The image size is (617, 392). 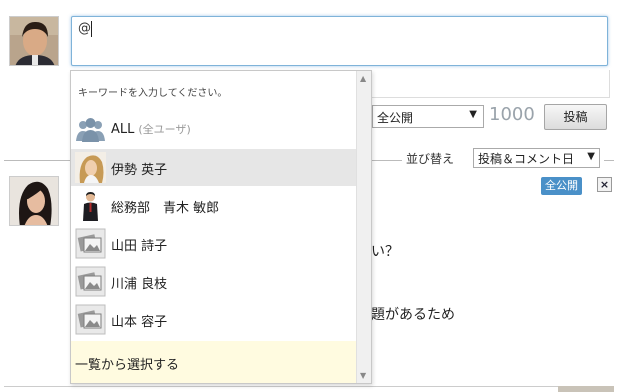 What do you see at coordinates (91, 29) in the screenshot?
I see `text-caret` at bounding box center [91, 29].